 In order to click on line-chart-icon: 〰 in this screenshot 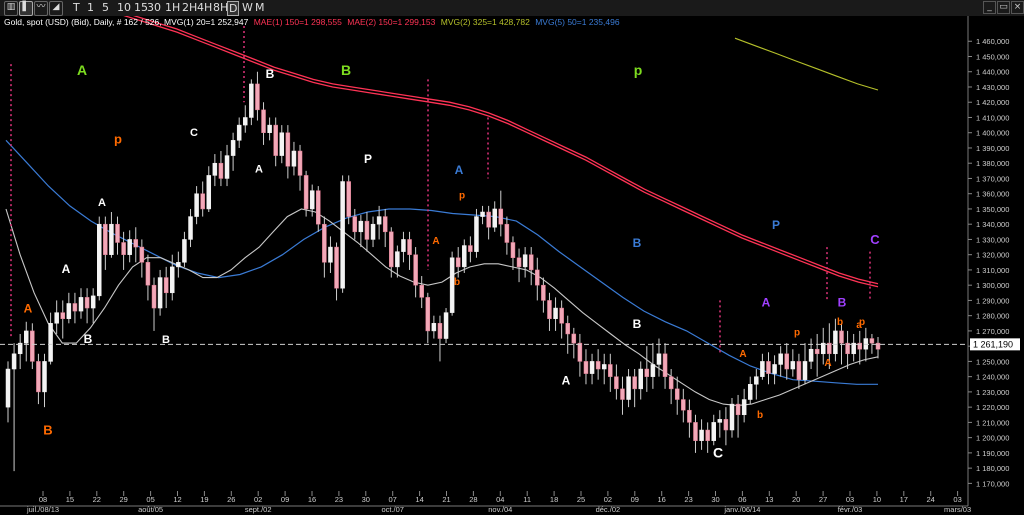, I will do `click(41, 8)`.